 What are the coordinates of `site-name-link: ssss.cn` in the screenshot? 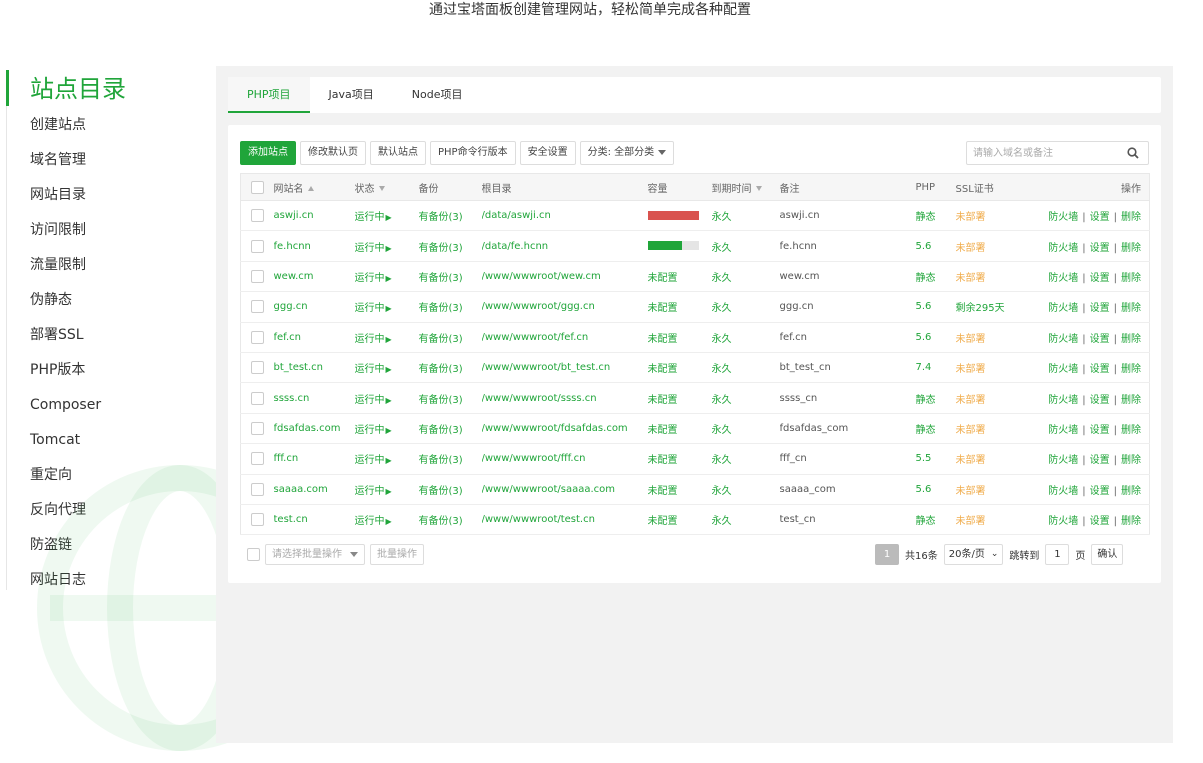 It's located at (314, 398).